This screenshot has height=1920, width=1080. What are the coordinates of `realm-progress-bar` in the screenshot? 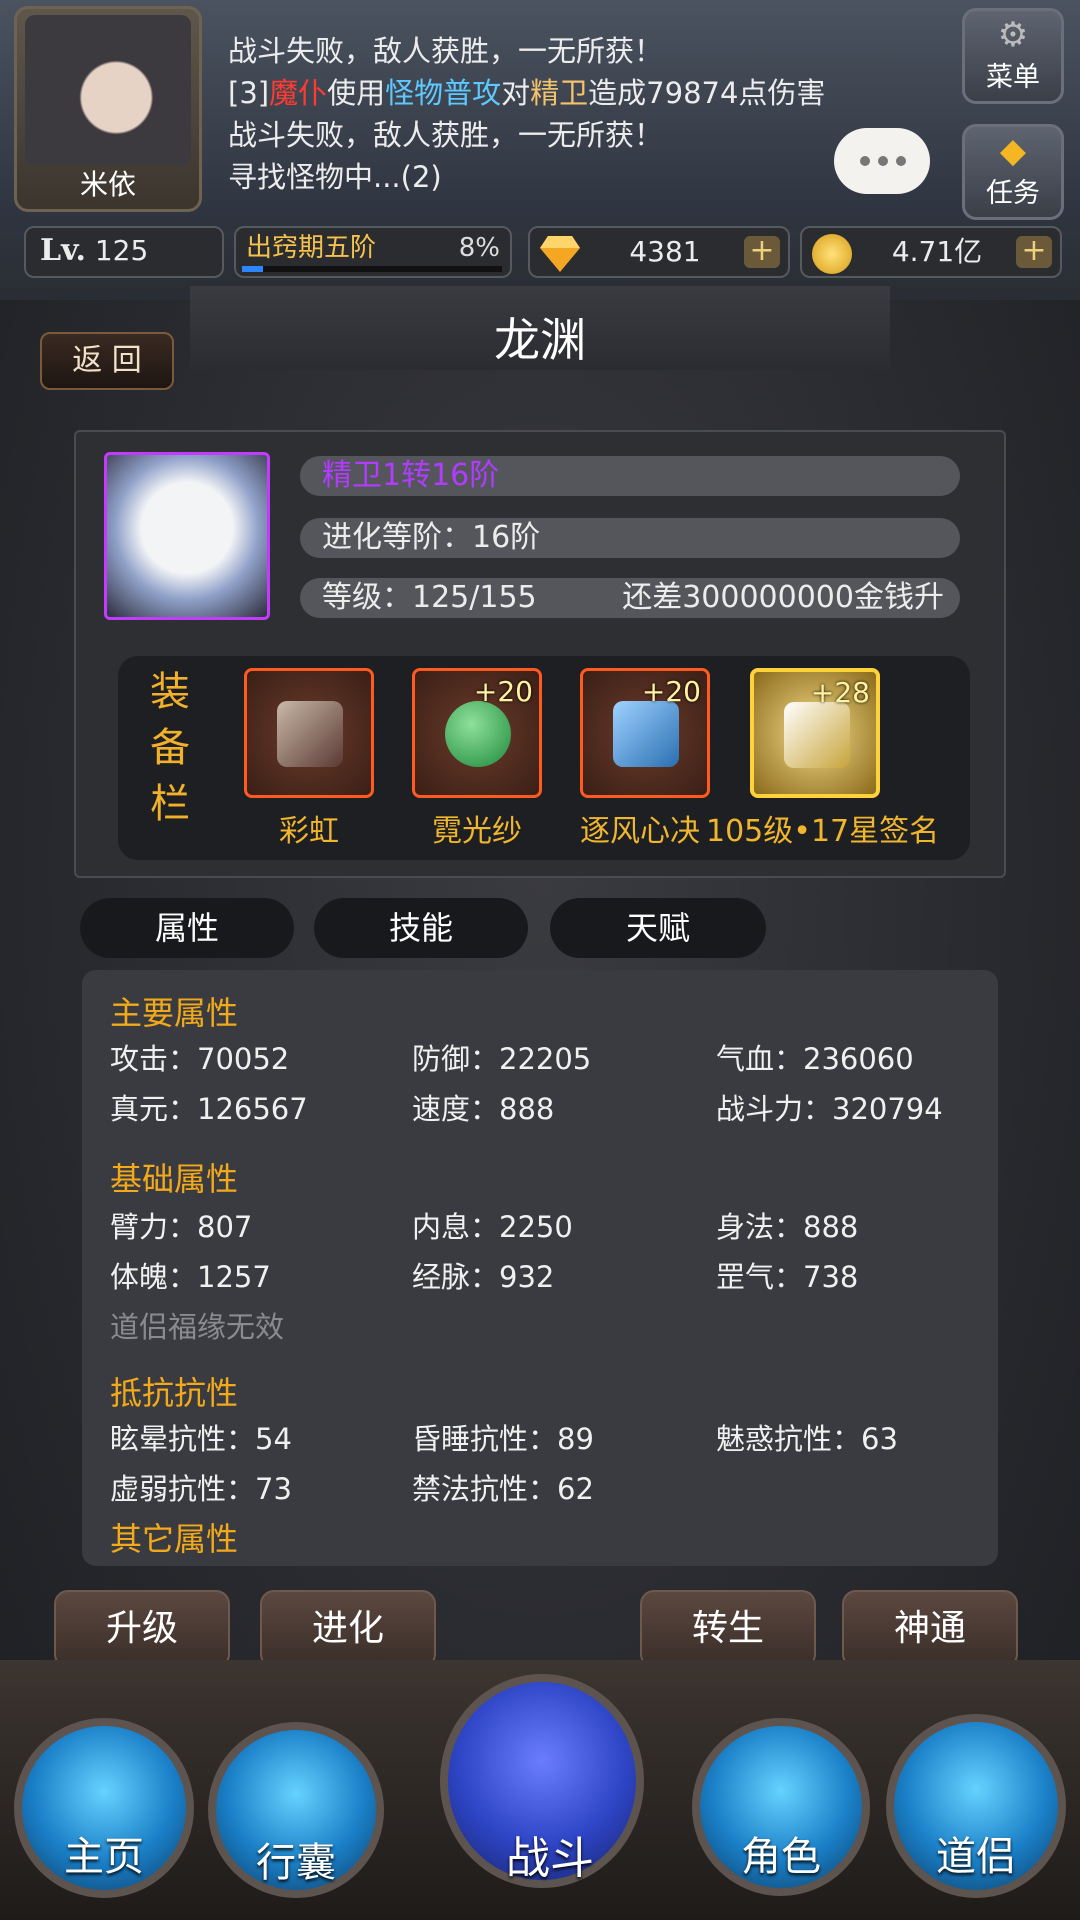 It's located at (372, 269).